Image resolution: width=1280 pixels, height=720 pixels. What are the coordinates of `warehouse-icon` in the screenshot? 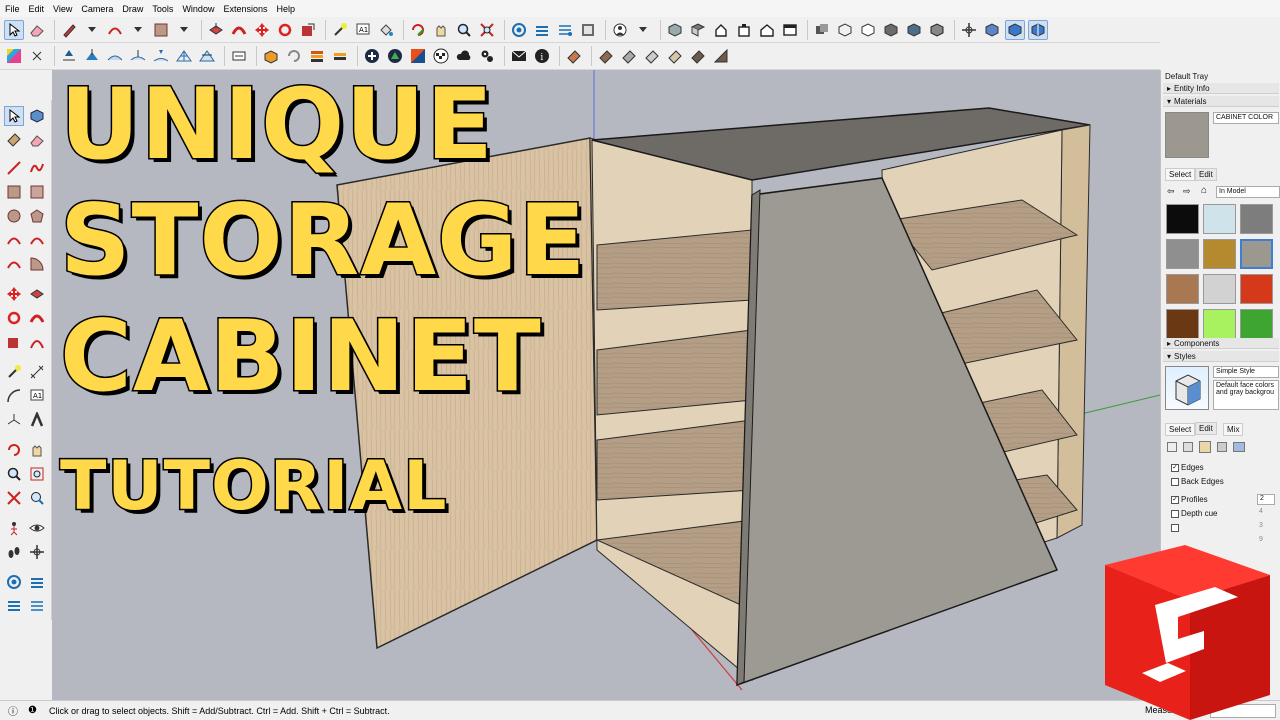 It's located at (519, 30).